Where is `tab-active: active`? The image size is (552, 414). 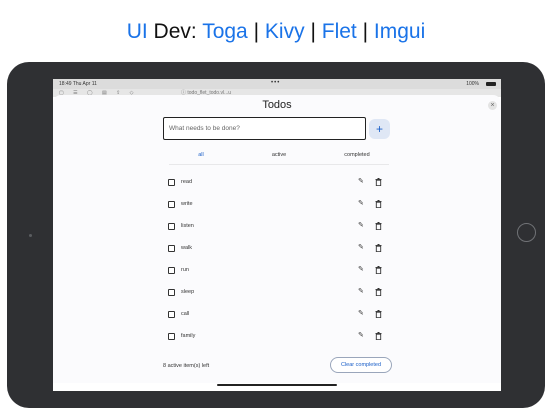
tab-active: active is located at coordinates (279, 157).